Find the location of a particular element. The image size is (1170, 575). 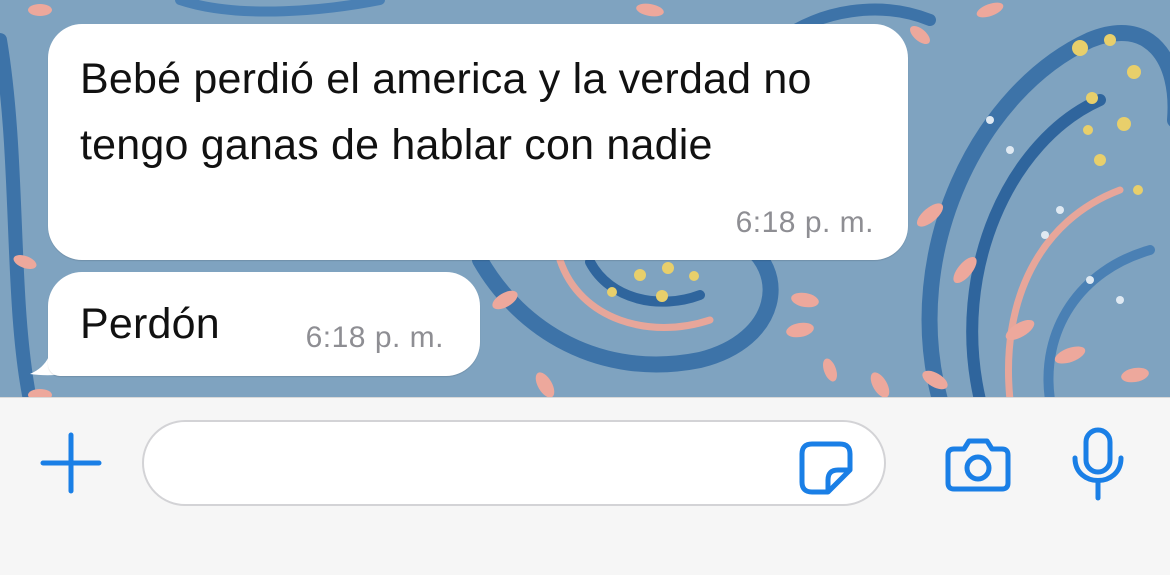

microphone-icon is located at coordinates (1098, 464).